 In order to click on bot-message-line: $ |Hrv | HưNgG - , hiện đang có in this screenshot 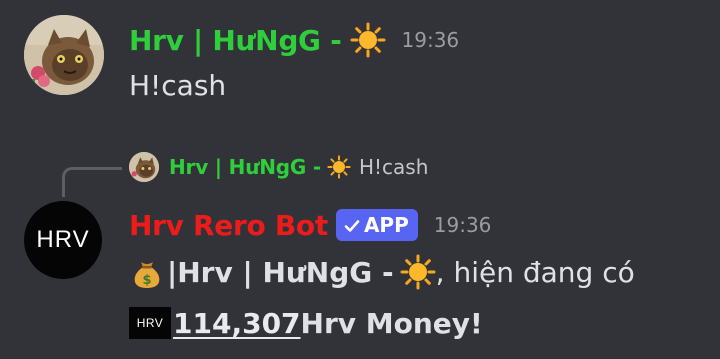, I will do `click(382, 272)`.